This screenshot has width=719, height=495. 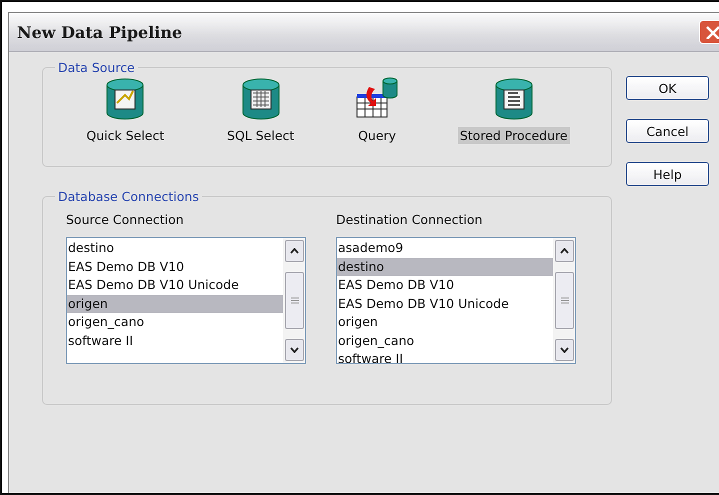 I want to click on list-item: asademo9, so click(x=445, y=248).